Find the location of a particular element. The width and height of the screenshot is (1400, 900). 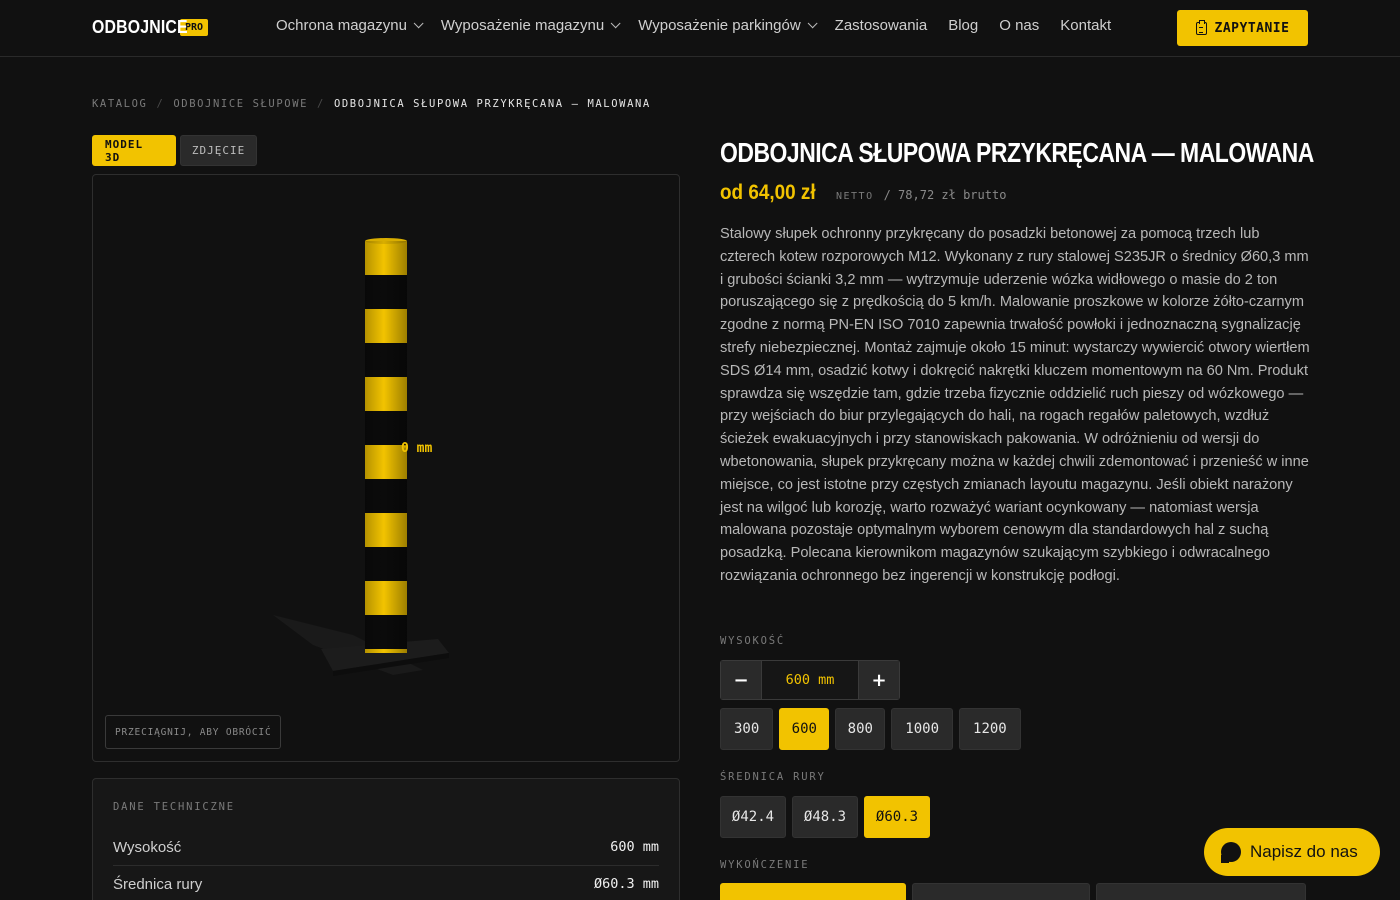

nav-item-o-nas: O nas is located at coordinates (1019, 25).